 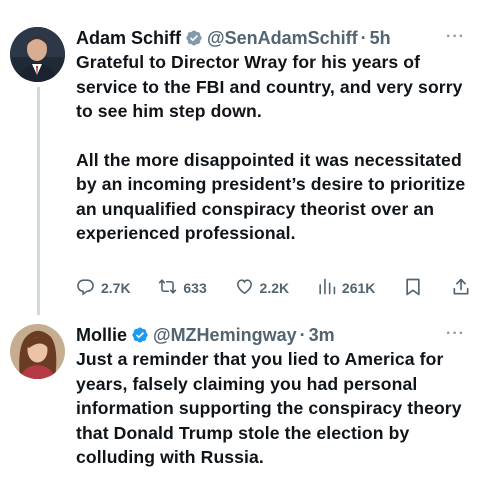 I want to click on timestamp: 5h, so click(x=380, y=38).